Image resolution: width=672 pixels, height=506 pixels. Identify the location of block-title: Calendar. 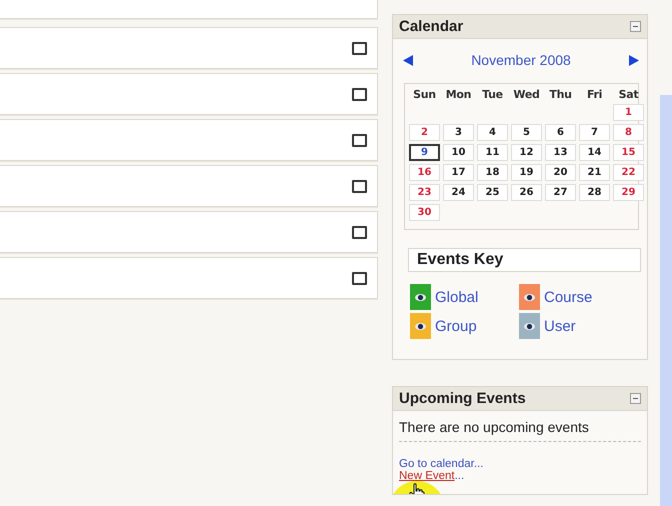
(431, 26).